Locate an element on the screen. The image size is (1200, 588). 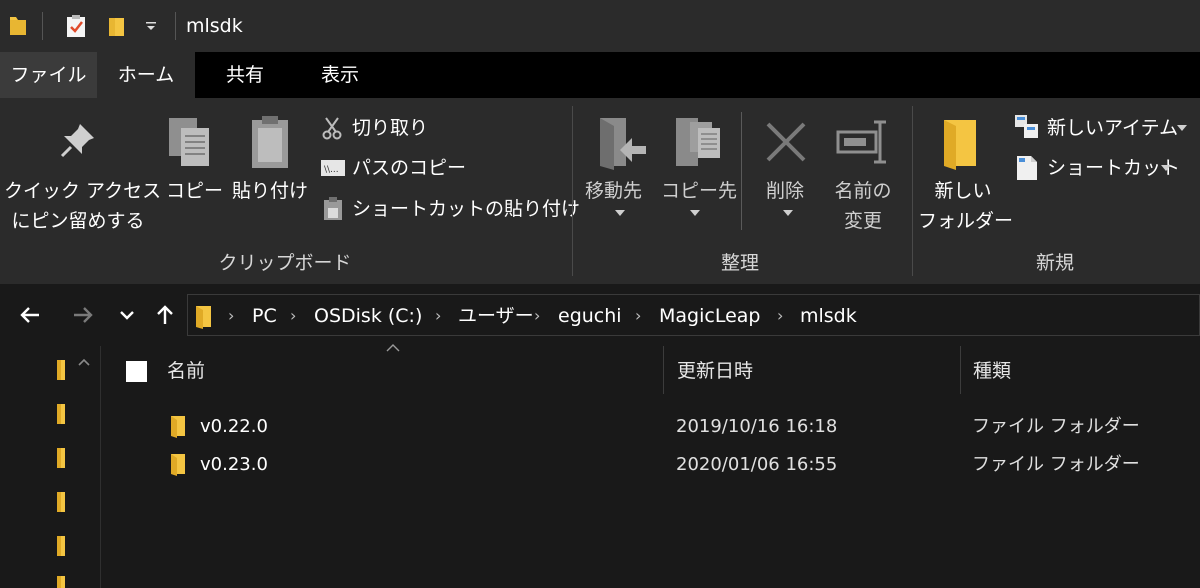
new-group-label: 新規 is located at coordinates (1054, 263).